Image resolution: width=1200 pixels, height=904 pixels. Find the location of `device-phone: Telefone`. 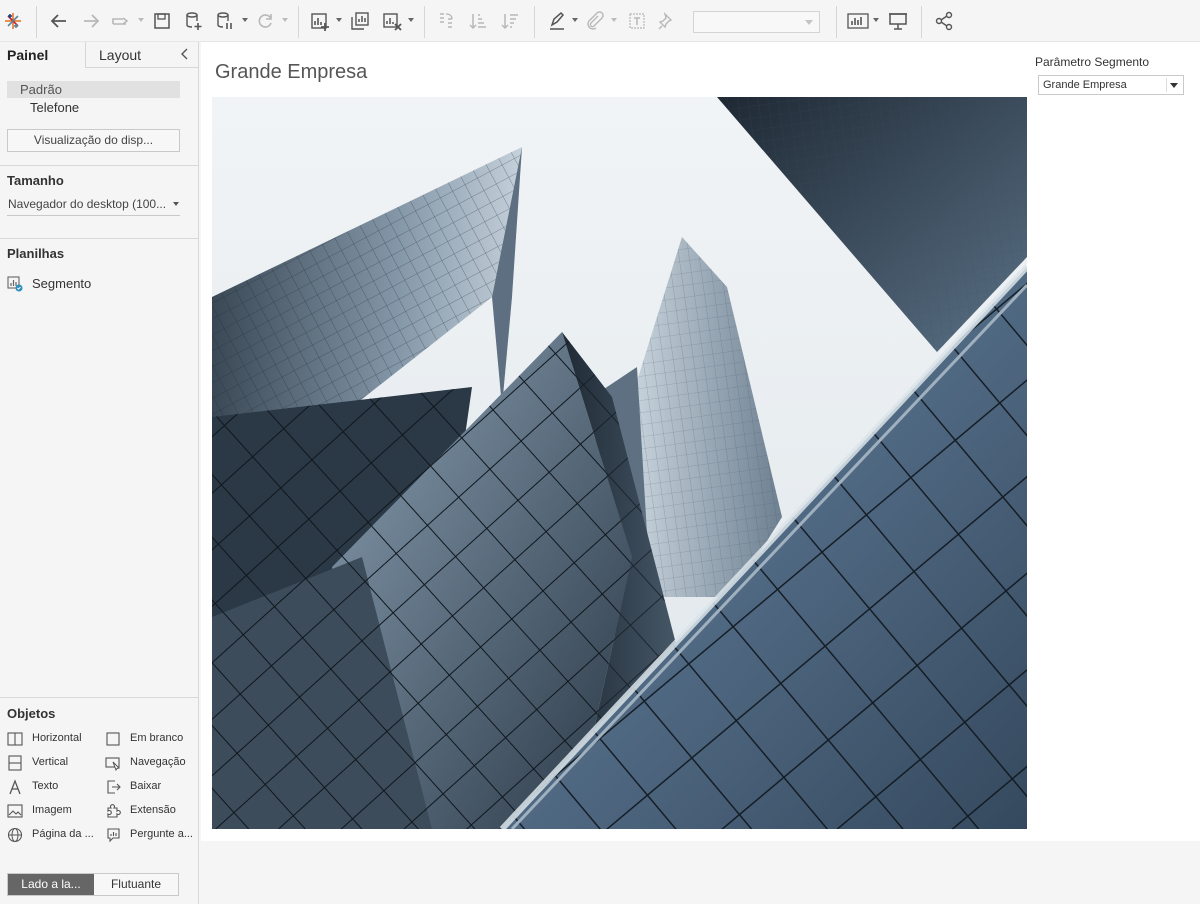

device-phone: Telefone is located at coordinates (93, 107).